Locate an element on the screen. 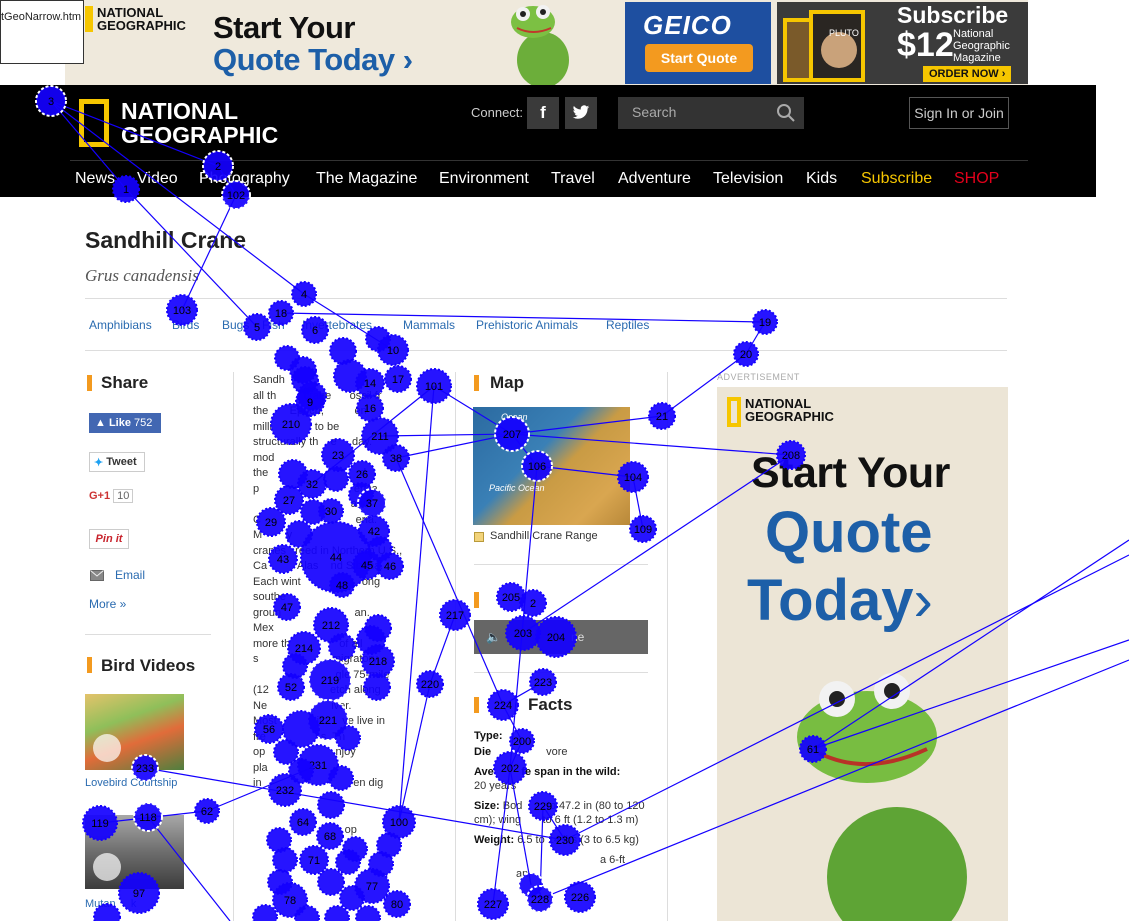 The height and width of the screenshot is (921, 1129). gaze-path-line is located at coordinates (191, 258).